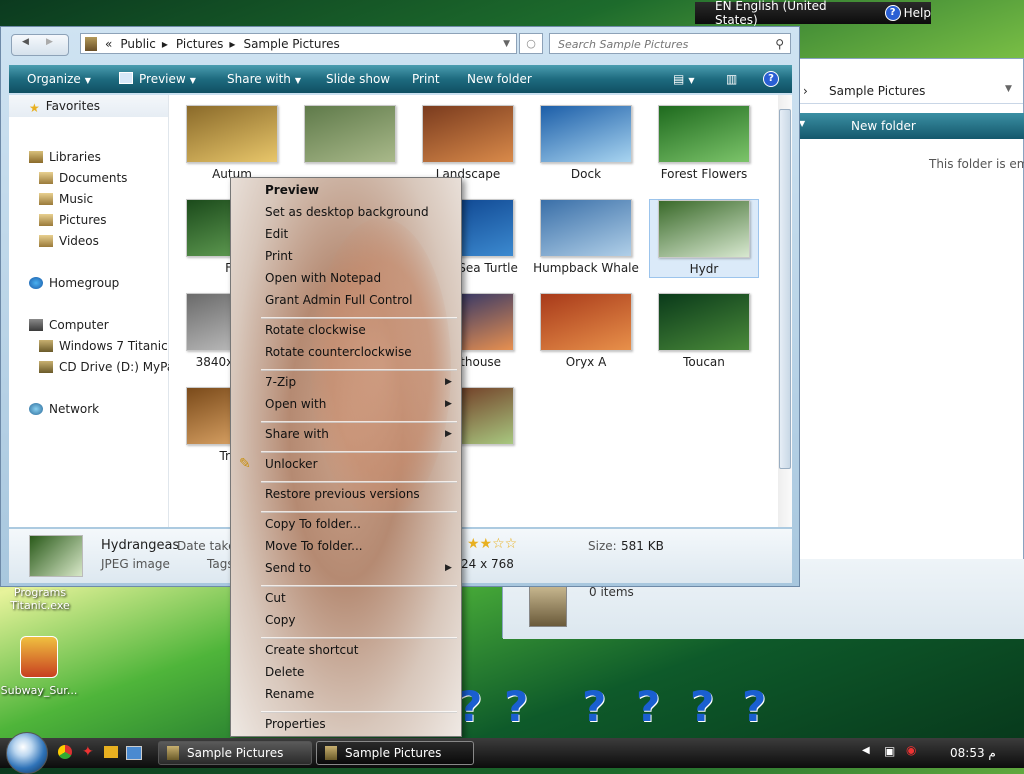  Describe the element at coordinates (140, 545) in the screenshot. I see `selected-file-name: Hydrangeas` at that location.